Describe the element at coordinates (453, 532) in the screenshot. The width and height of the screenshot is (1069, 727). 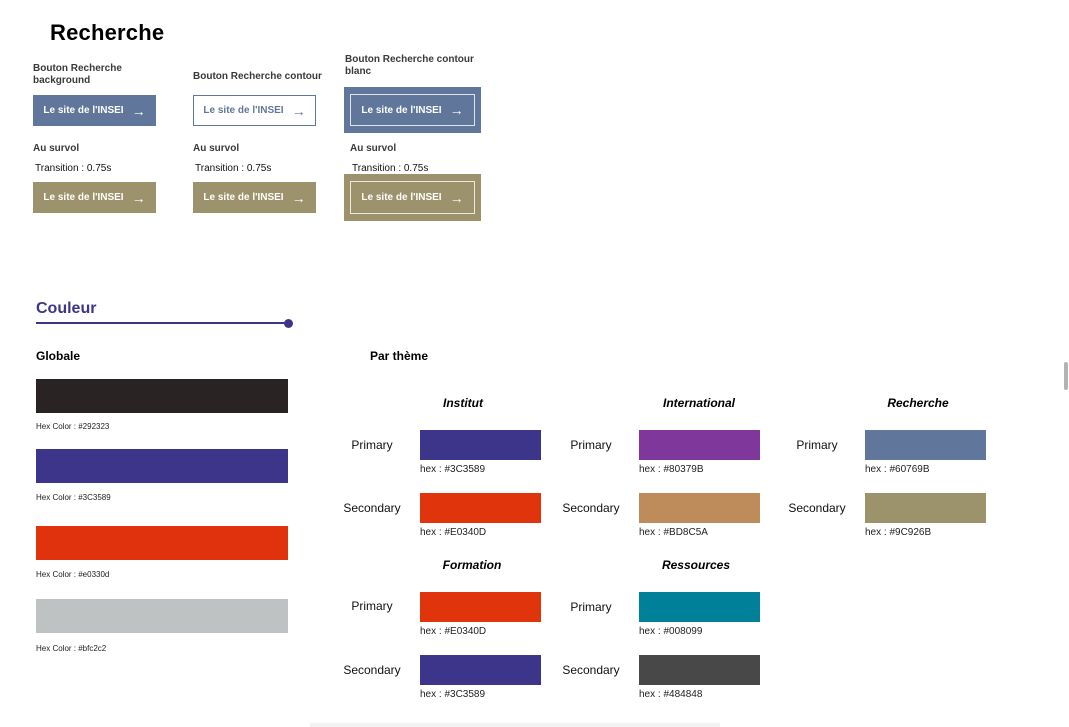
I see `theme-hex-secondary: hex : #E0340D` at that location.